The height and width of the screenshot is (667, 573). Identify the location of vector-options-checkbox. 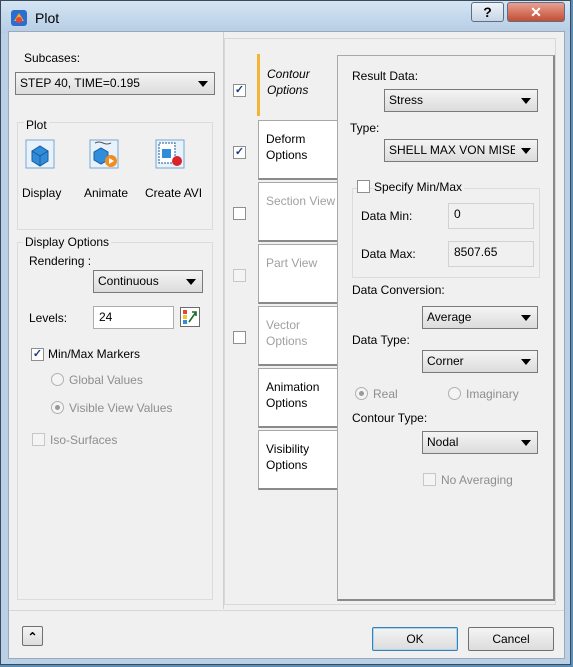
(239, 337).